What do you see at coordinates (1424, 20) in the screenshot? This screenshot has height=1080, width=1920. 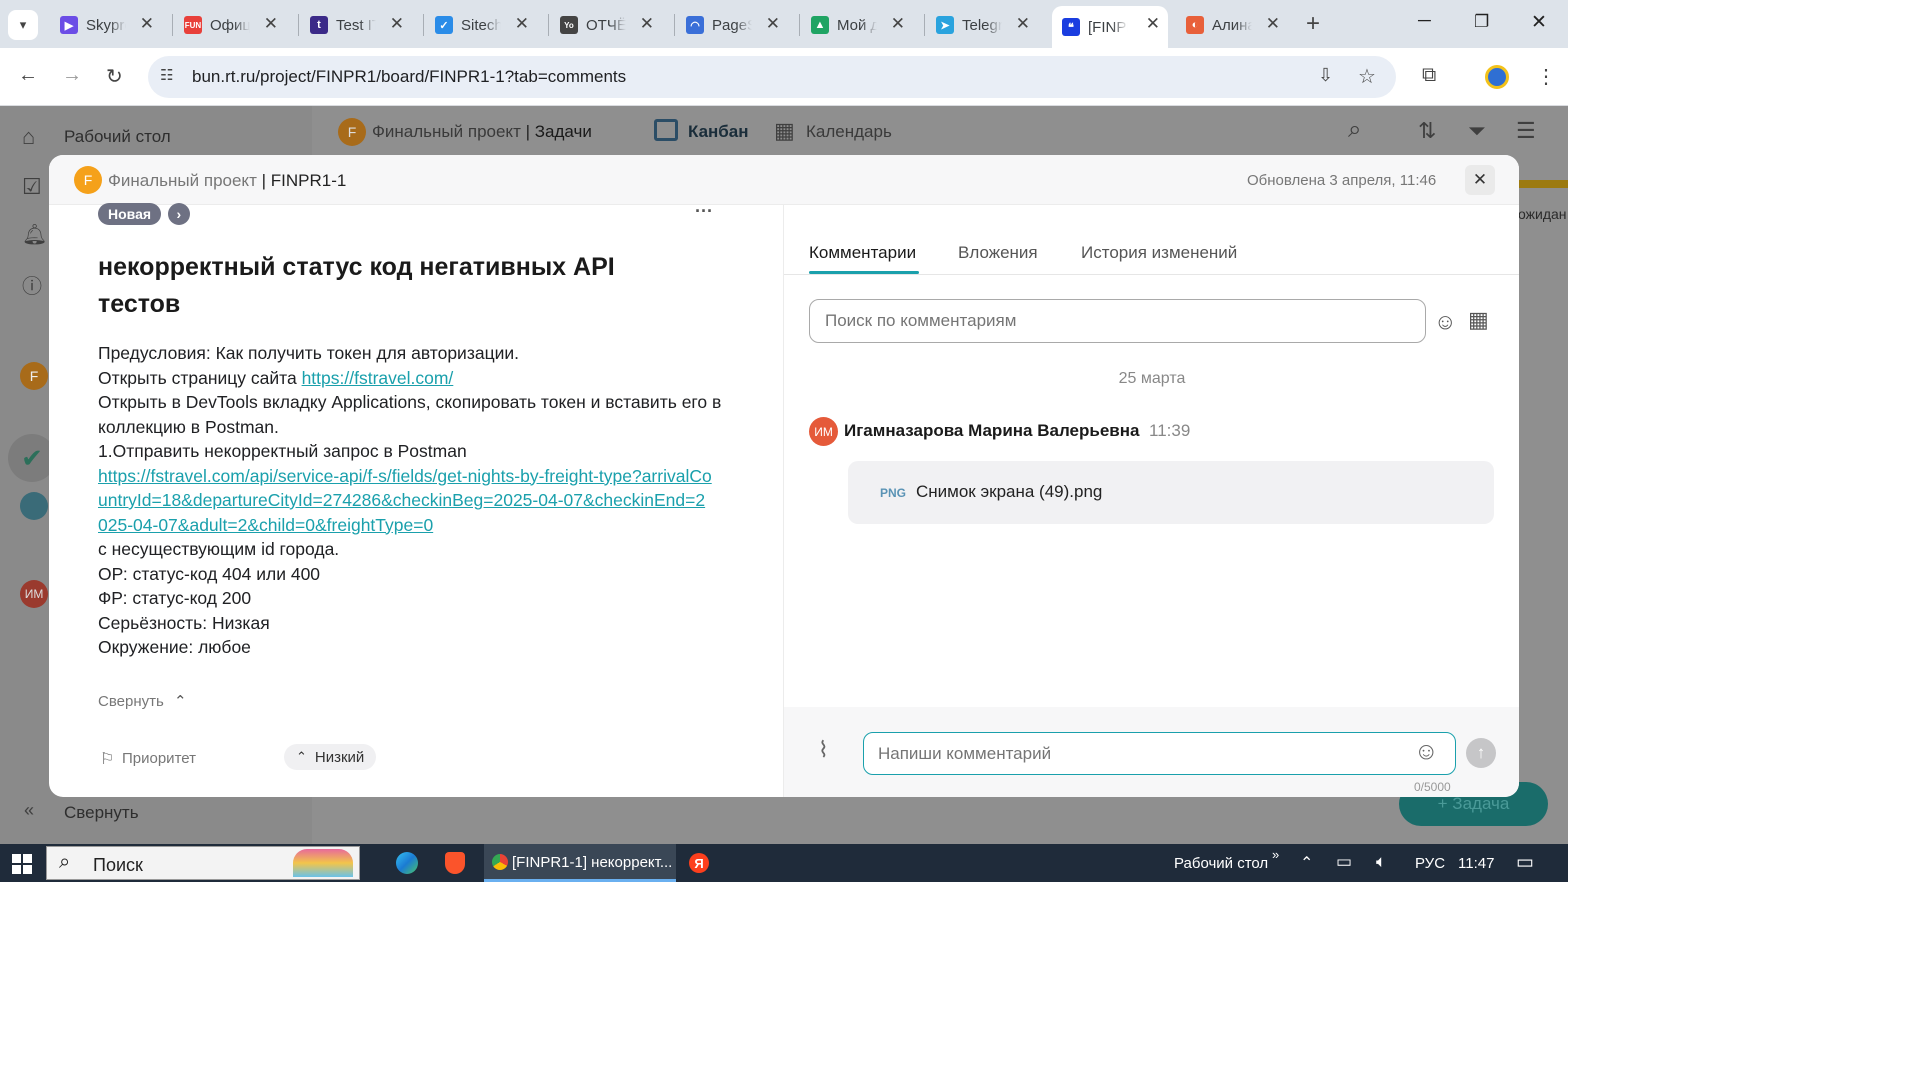 I see `minimize-button: ─` at bounding box center [1424, 20].